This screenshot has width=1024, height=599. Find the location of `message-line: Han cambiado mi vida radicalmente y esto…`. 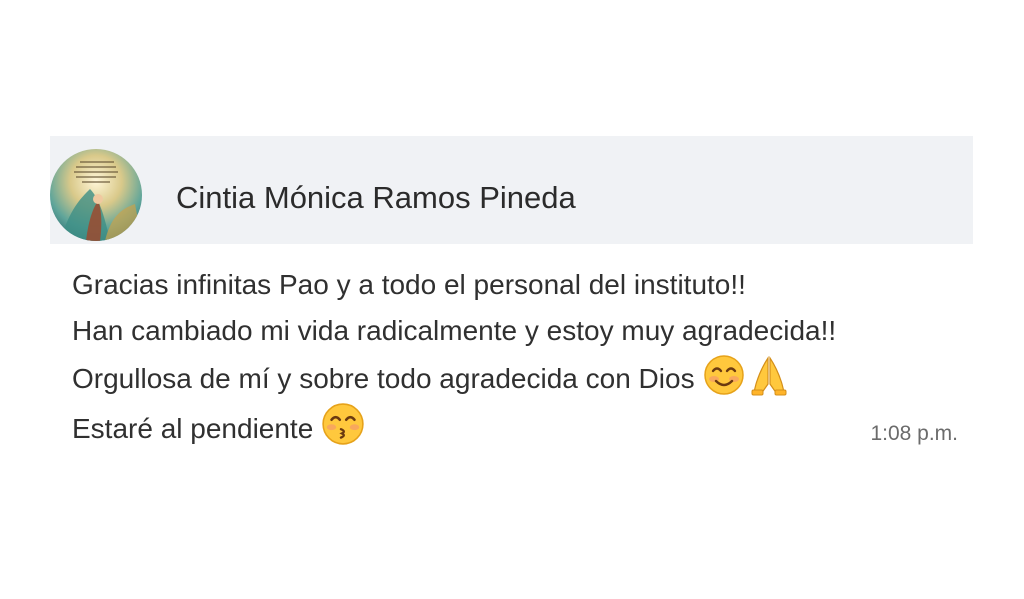

message-line: Han cambiado mi vida radicalmente y esto… is located at coordinates (454, 331).